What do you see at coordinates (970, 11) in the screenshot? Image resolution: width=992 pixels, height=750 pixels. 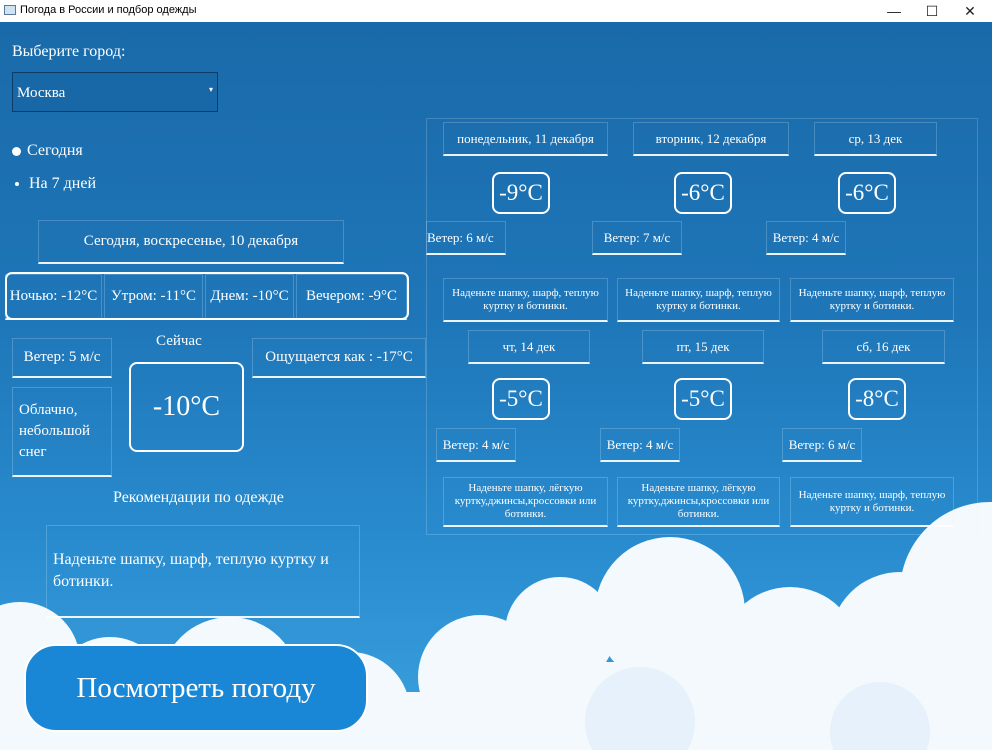 I see `close-button: ✕` at bounding box center [970, 11].